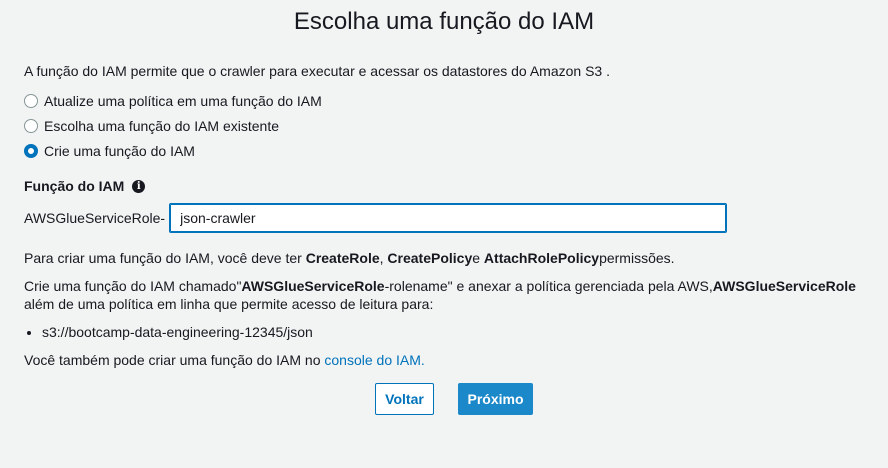 The width and height of the screenshot is (888, 468). Describe the element at coordinates (447, 150) in the screenshot. I see `option-create-role: Crie uma função do IAM` at that location.